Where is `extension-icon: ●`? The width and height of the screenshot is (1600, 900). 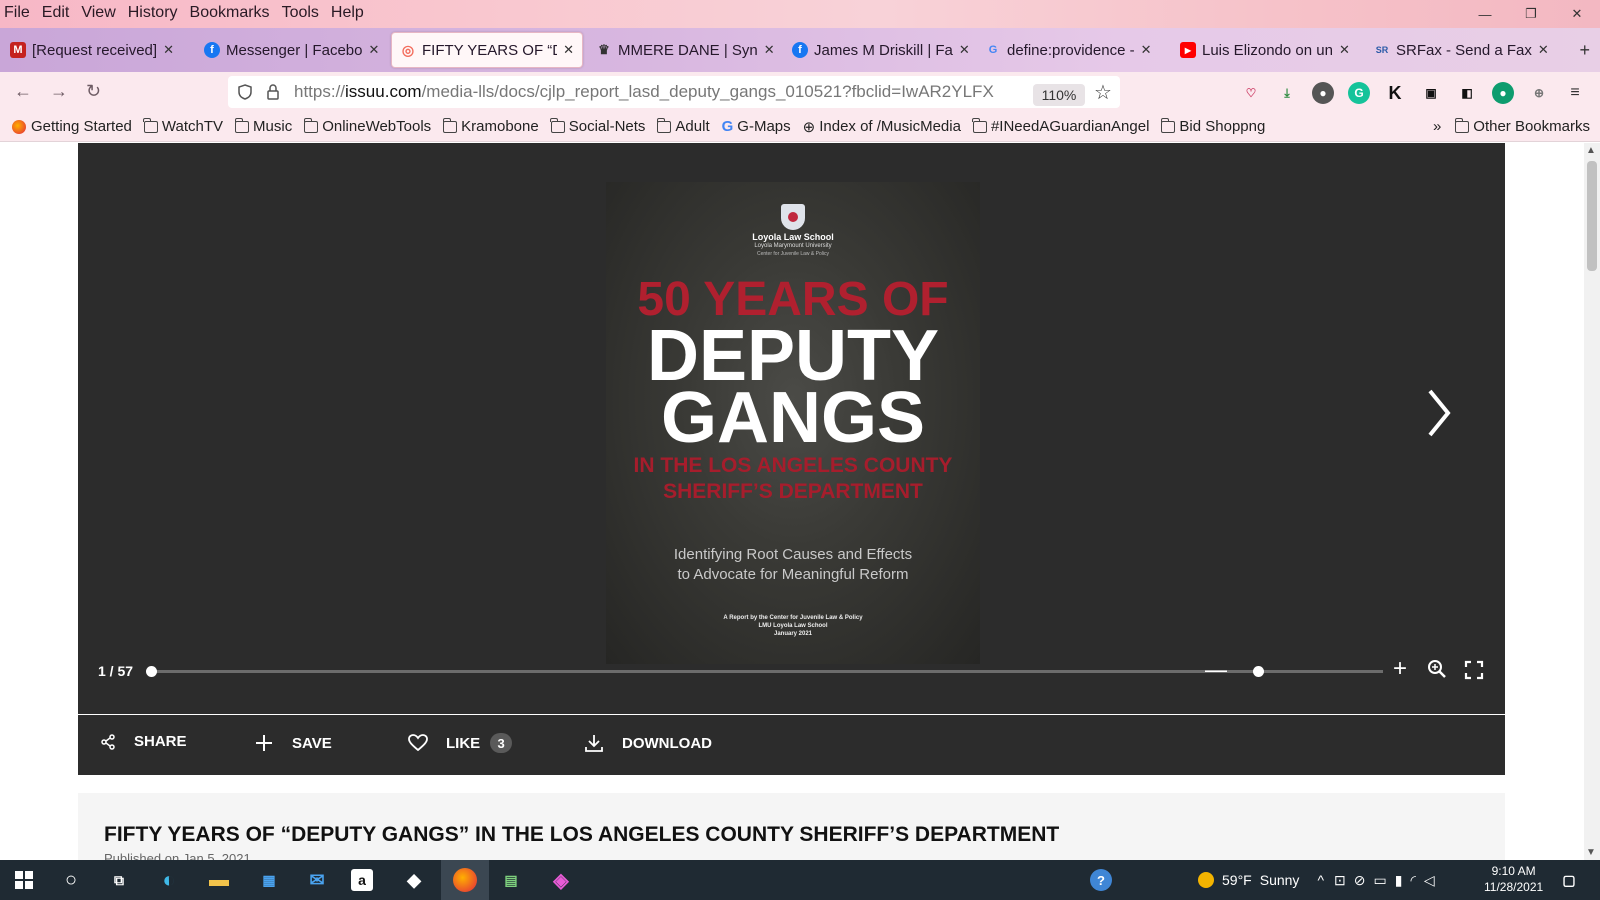 extension-icon: ● is located at coordinates (1323, 93).